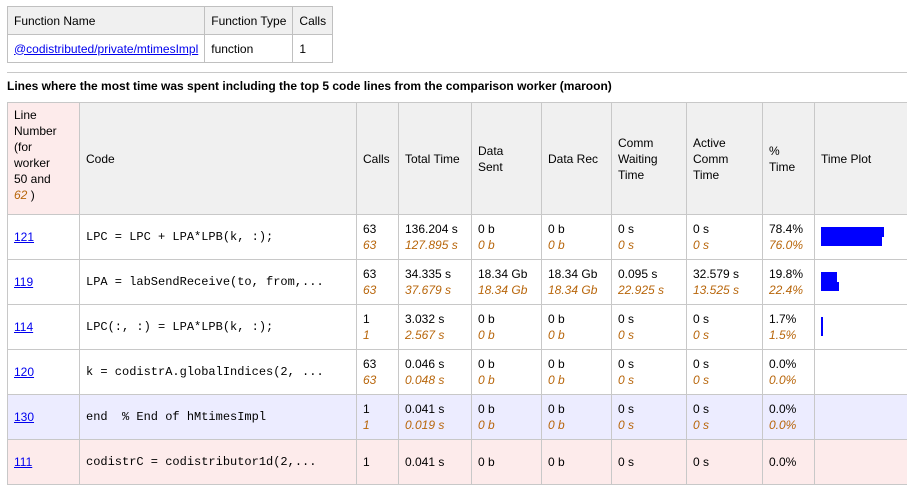 The width and height of the screenshot is (907, 485). I want to click on header-percent-time-text: Time, so click(788, 167).